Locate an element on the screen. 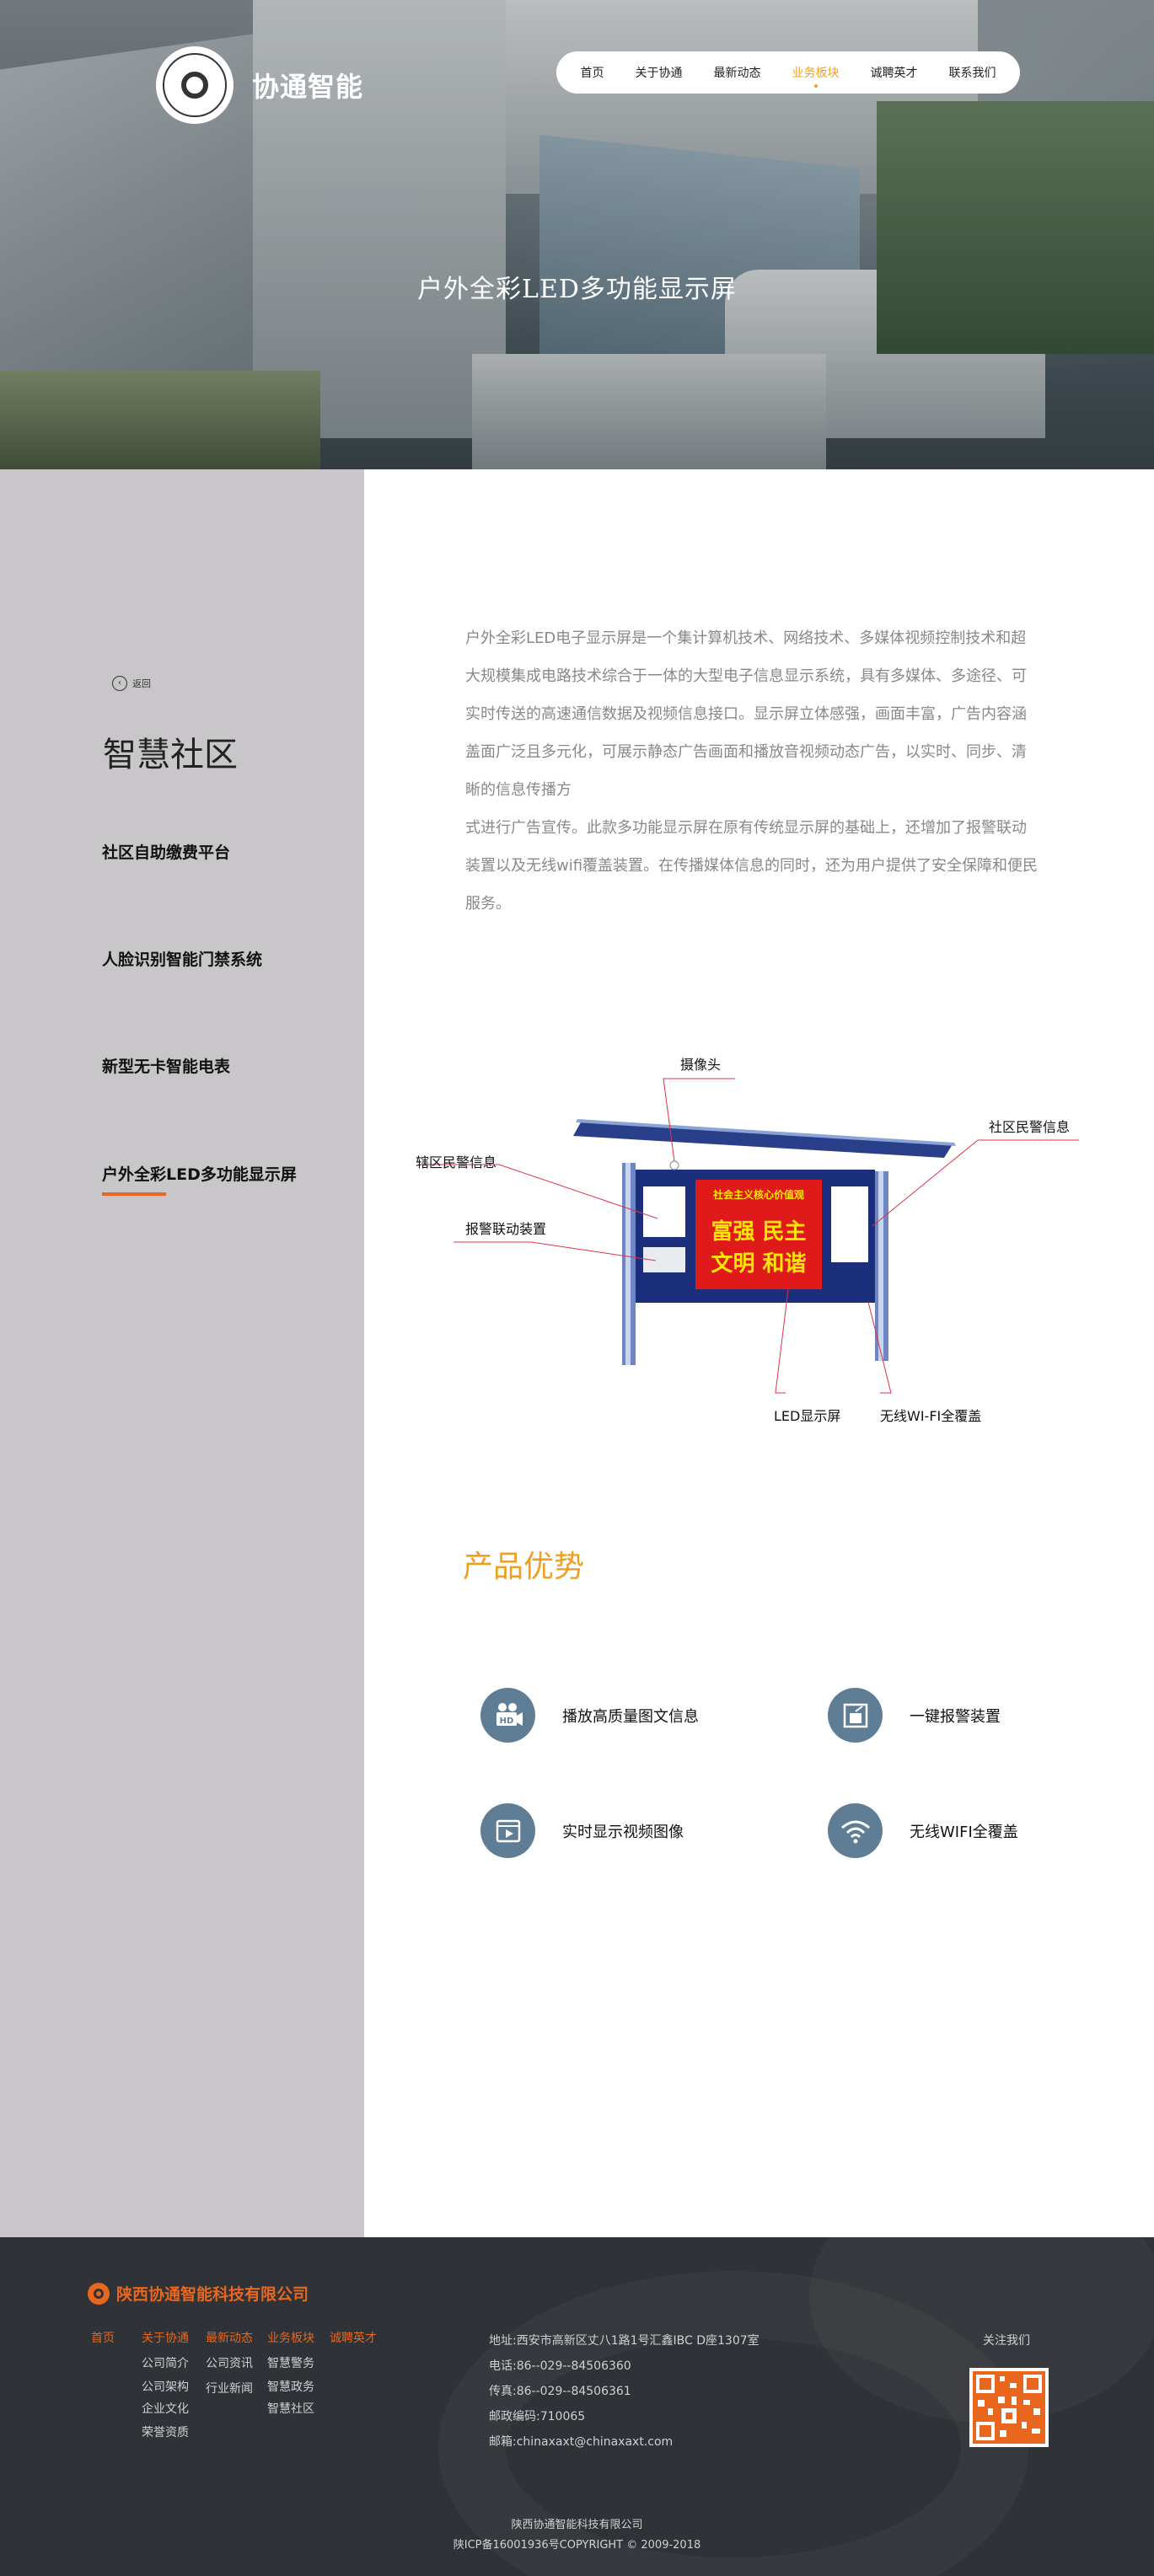  feature-label: 播放高质量图文信息 is located at coordinates (630, 1717).